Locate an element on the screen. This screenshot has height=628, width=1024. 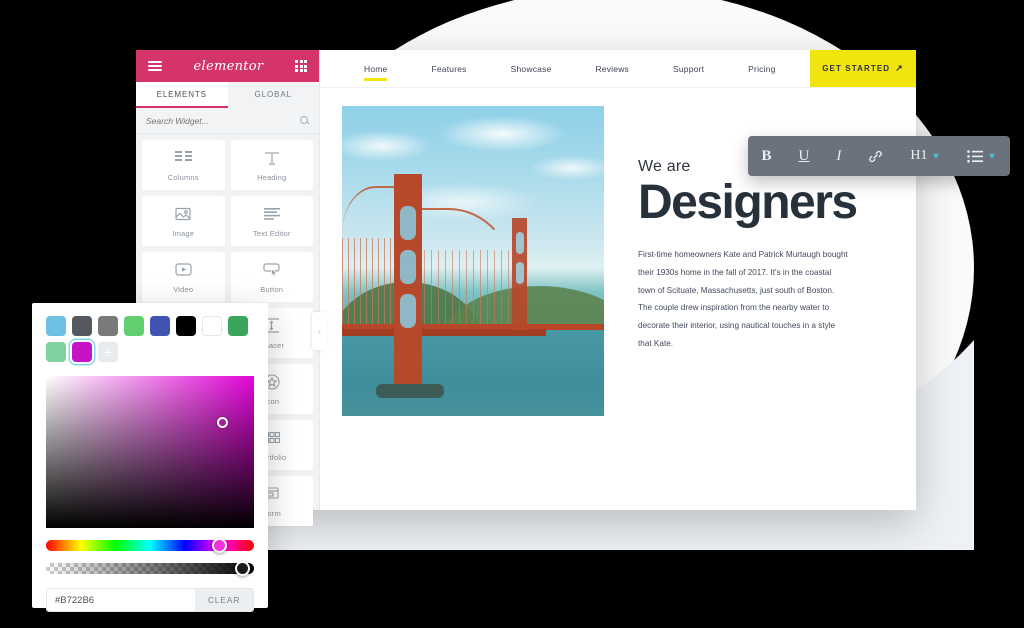
color-picker-popup: + CLEAR is located at coordinates (150, 457).